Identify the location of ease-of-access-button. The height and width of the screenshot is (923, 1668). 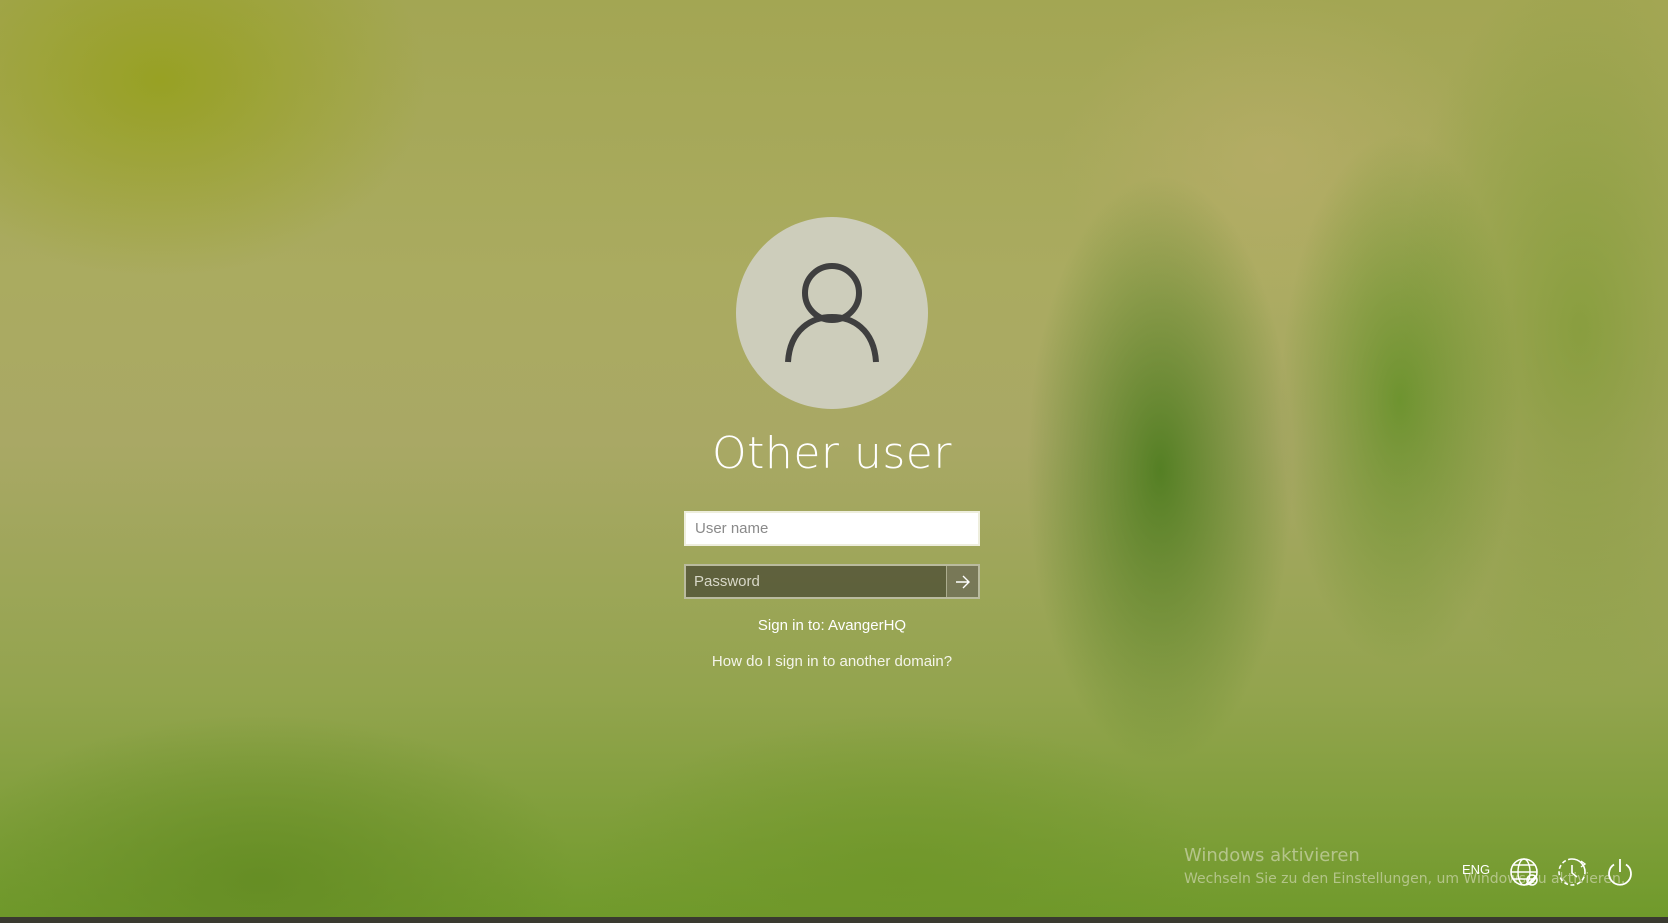
(1572, 872).